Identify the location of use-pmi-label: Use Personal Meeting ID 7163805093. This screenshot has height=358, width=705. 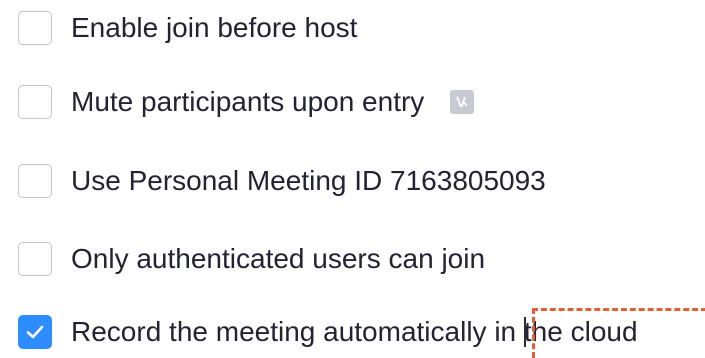
(308, 181).